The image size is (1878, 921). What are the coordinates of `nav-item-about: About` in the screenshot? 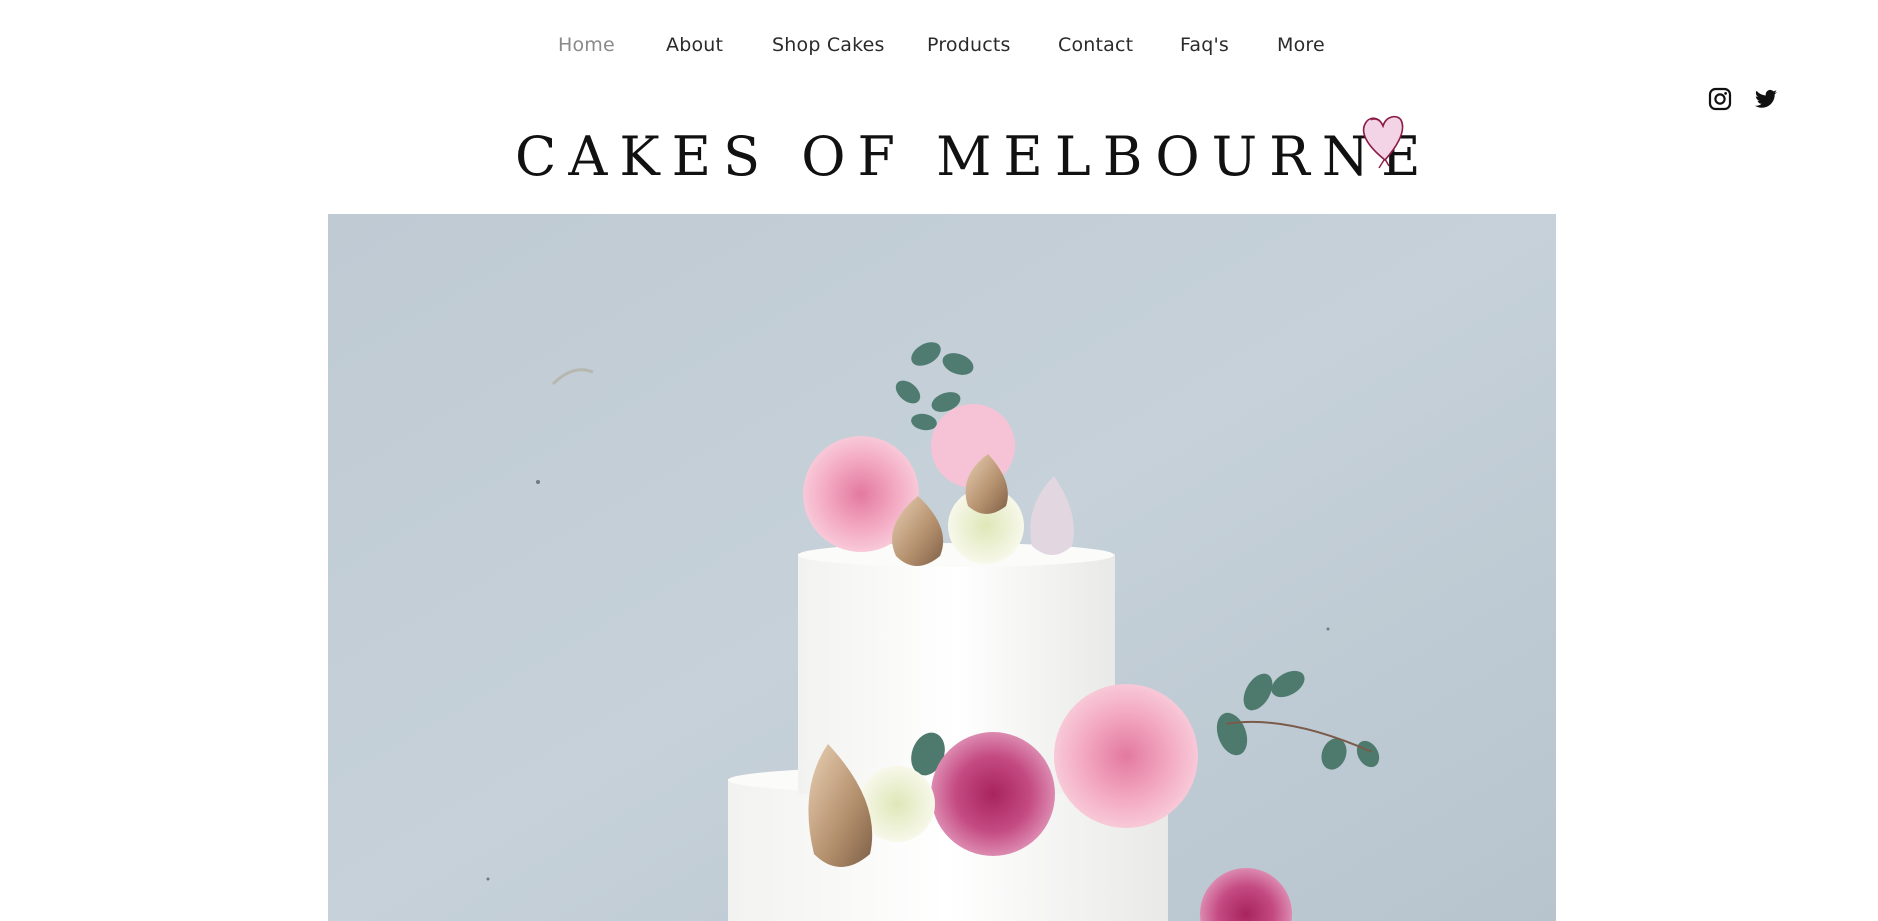 It's located at (694, 45).